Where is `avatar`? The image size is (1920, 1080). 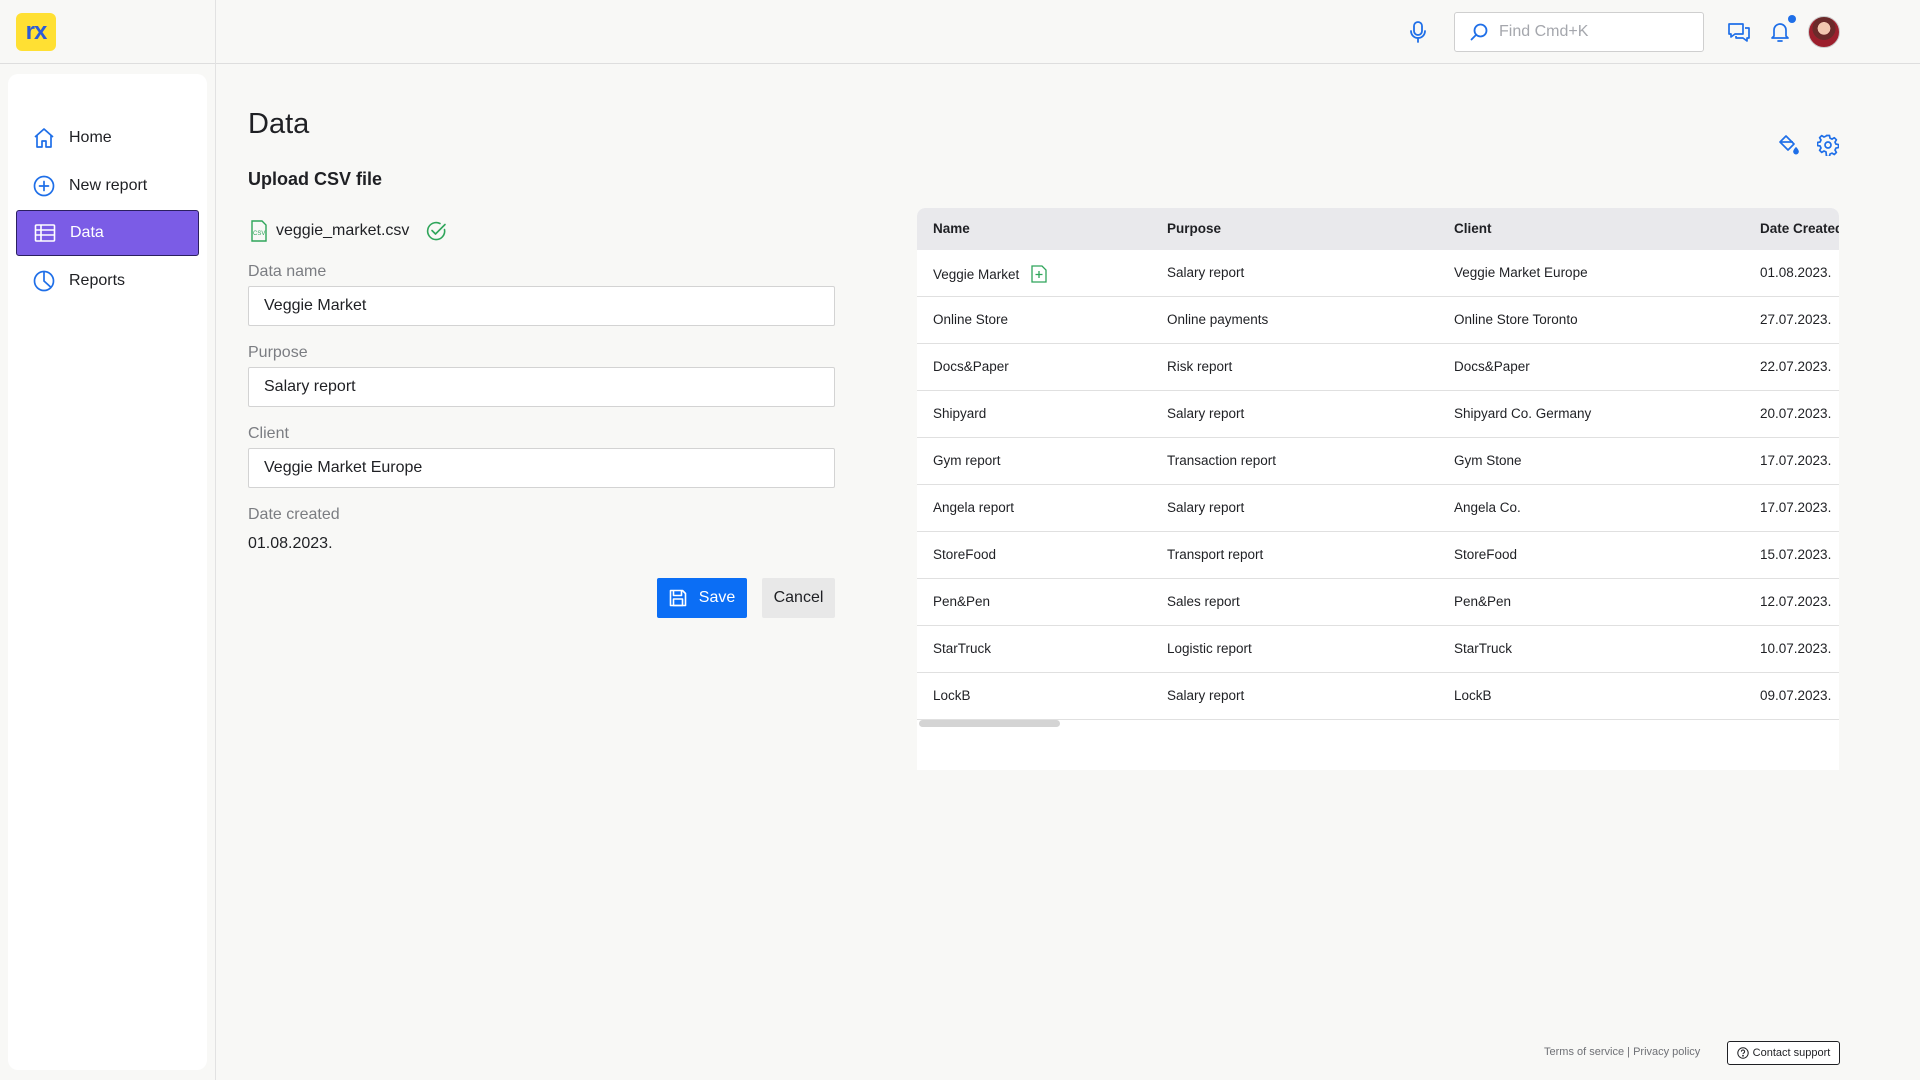
avatar is located at coordinates (1824, 32).